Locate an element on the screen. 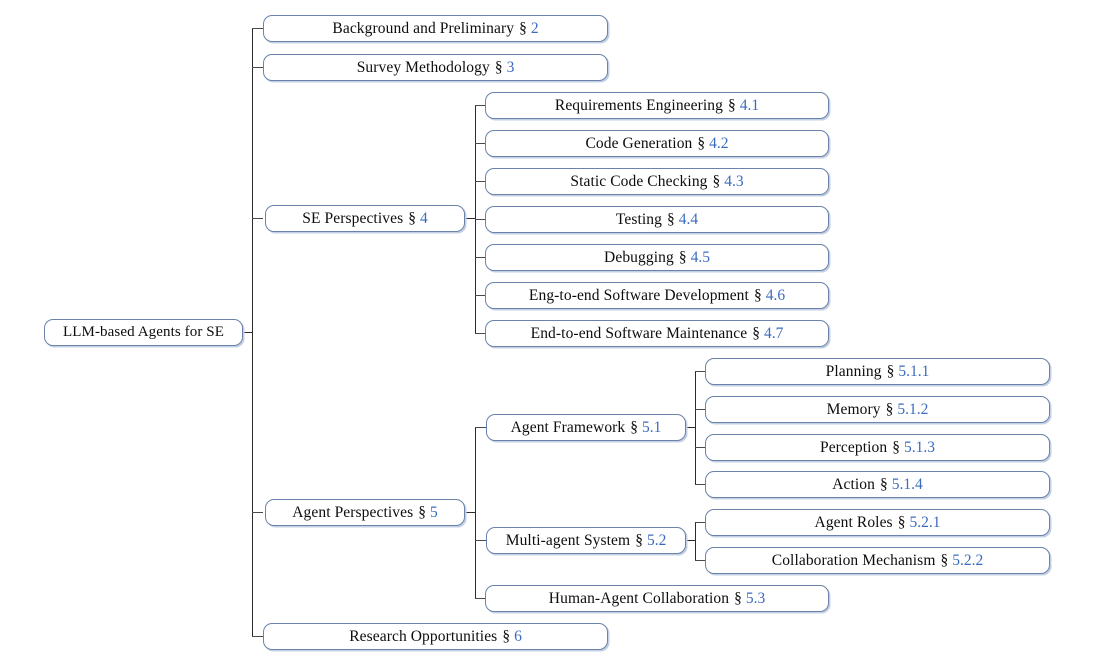  node-human-agent-collaboration: Human-Agent Collaboration § 5.3 is located at coordinates (657, 598).